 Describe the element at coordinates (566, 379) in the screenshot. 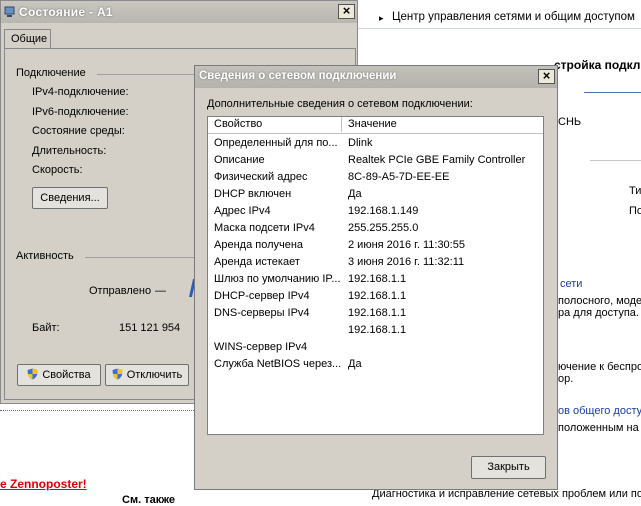

I see `or-text: ор.` at that location.